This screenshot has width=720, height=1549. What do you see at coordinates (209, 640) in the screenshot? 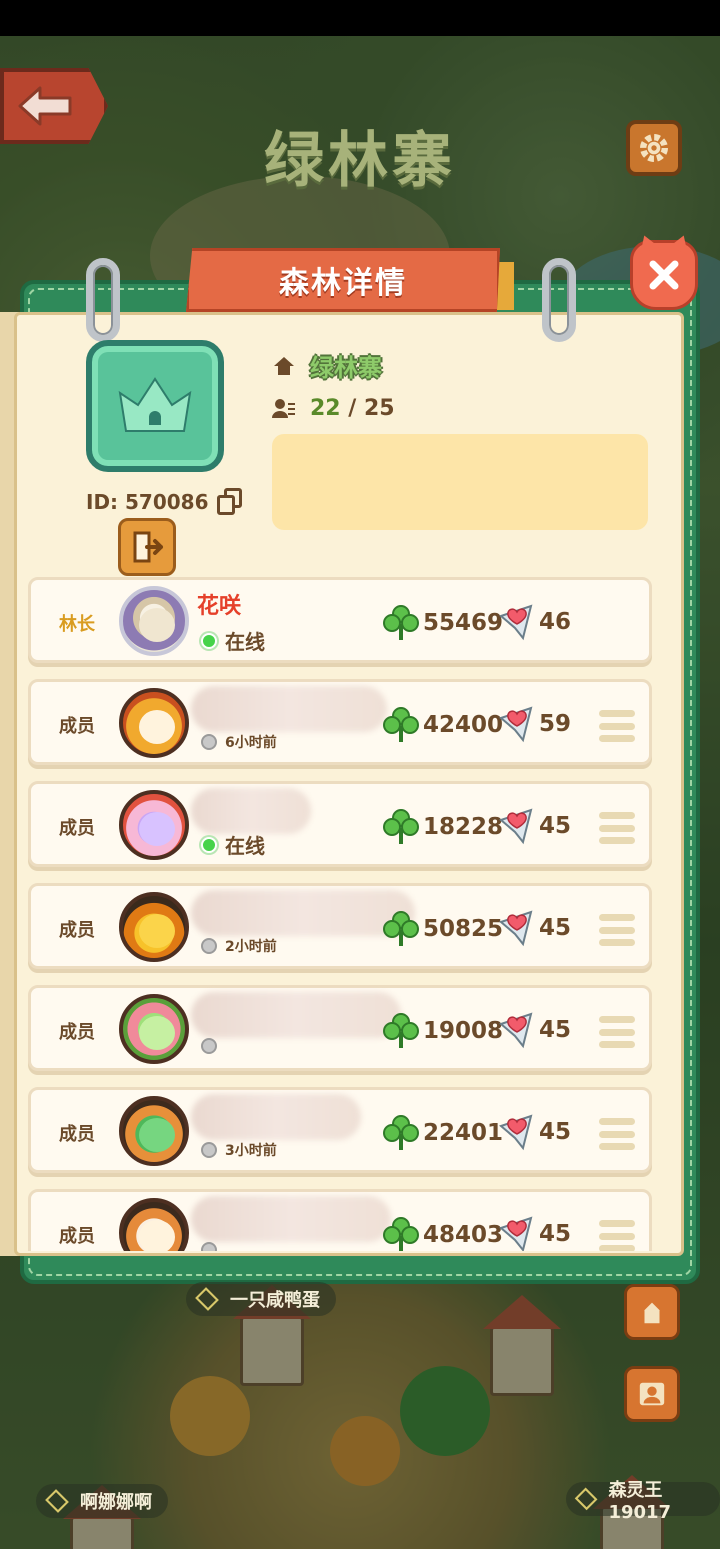
I see `online-dot-icon` at bounding box center [209, 640].